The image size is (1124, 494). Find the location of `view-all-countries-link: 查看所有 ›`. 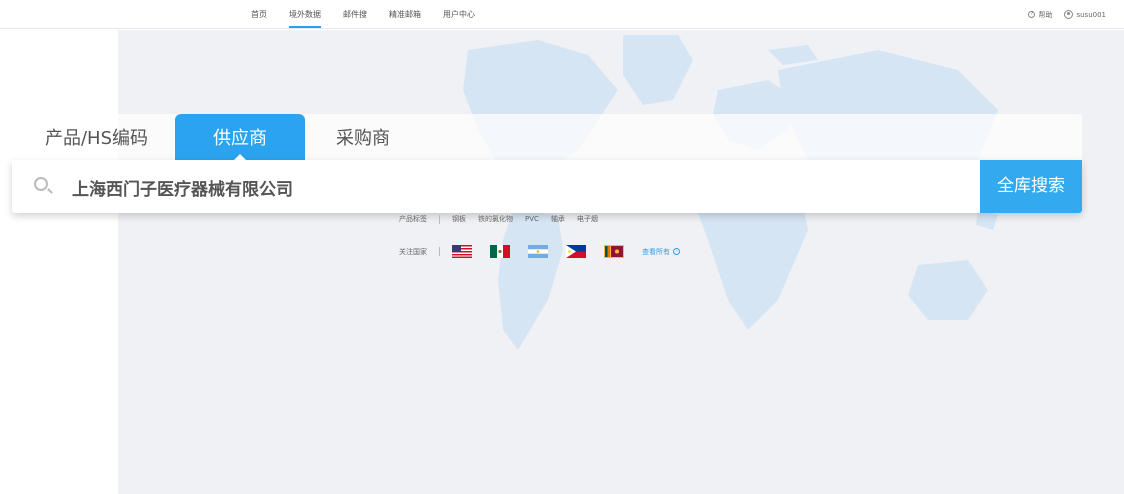

view-all-countries-link: 查看所有 › is located at coordinates (661, 252).